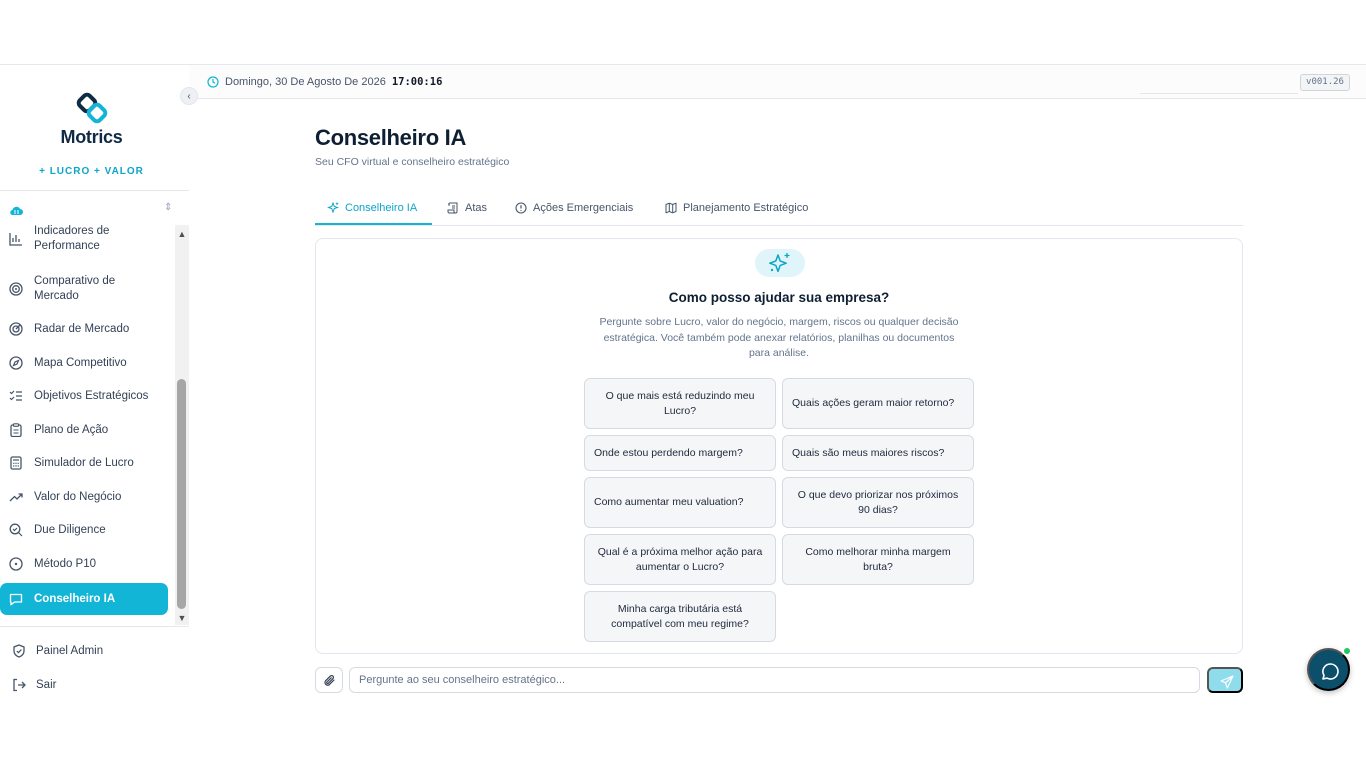  Describe the element at coordinates (19, 685) in the screenshot. I see `logout-icon` at that location.